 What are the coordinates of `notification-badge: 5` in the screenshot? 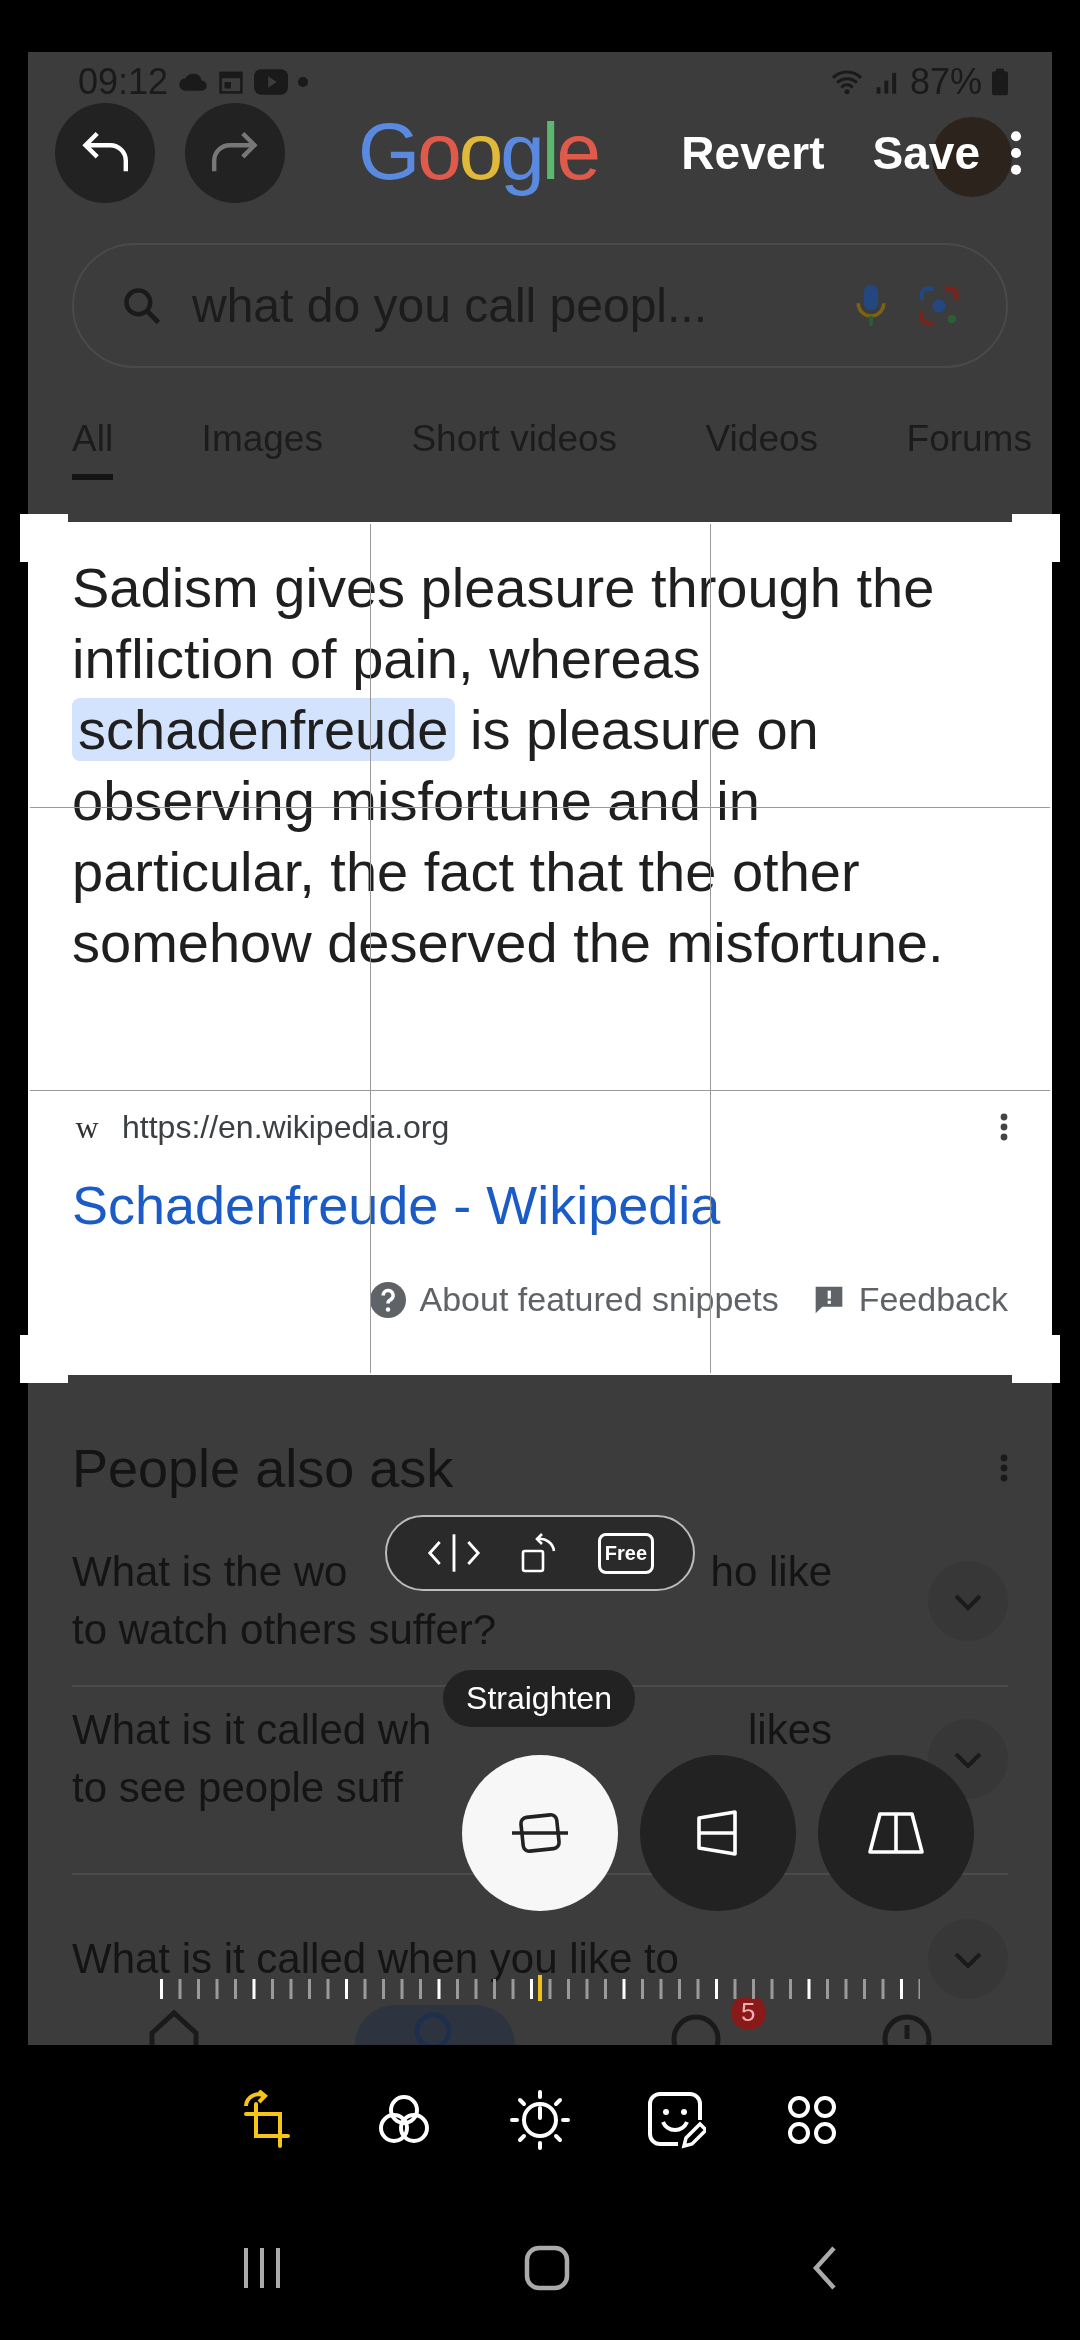 It's located at (748, 2013).